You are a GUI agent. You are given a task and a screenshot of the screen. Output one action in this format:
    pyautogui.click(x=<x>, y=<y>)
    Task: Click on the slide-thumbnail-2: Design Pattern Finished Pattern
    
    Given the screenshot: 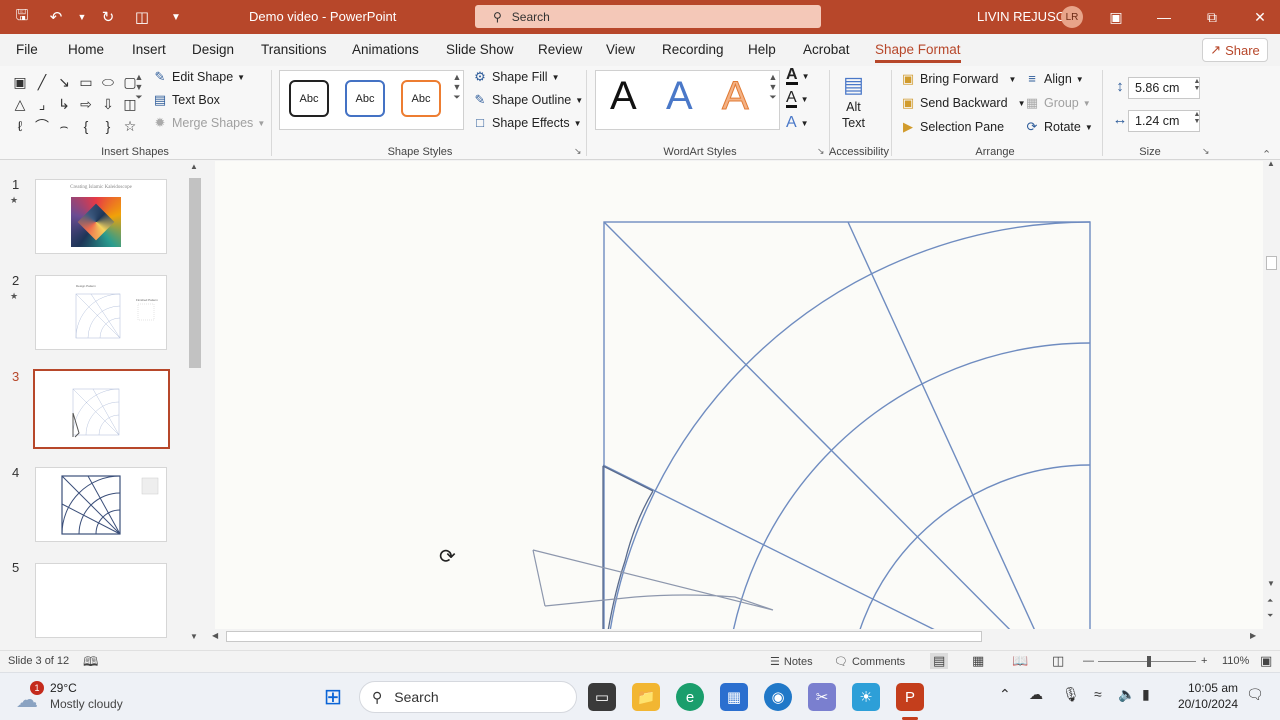 What is the action you would take?
    pyautogui.click(x=101, y=312)
    